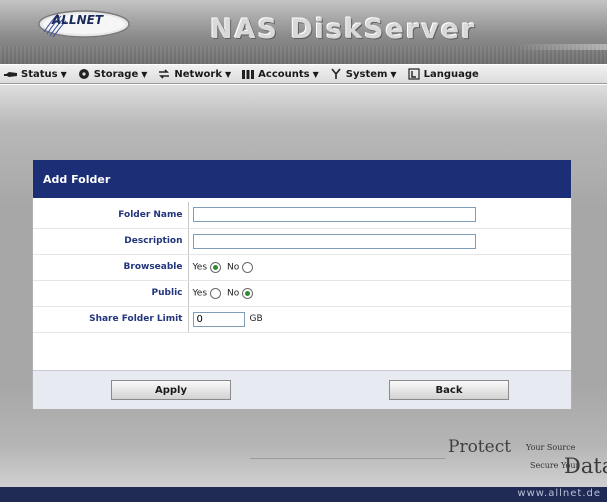 Image resolution: width=607 pixels, height=502 pixels. Describe the element at coordinates (302, 389) in the screenshot. I see `dialog-button-bar: Apply Back` at that location.